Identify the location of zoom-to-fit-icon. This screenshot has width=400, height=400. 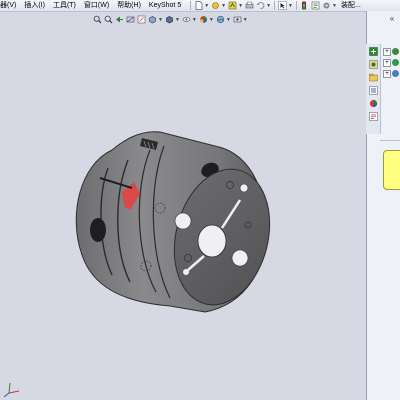
(97, 19).